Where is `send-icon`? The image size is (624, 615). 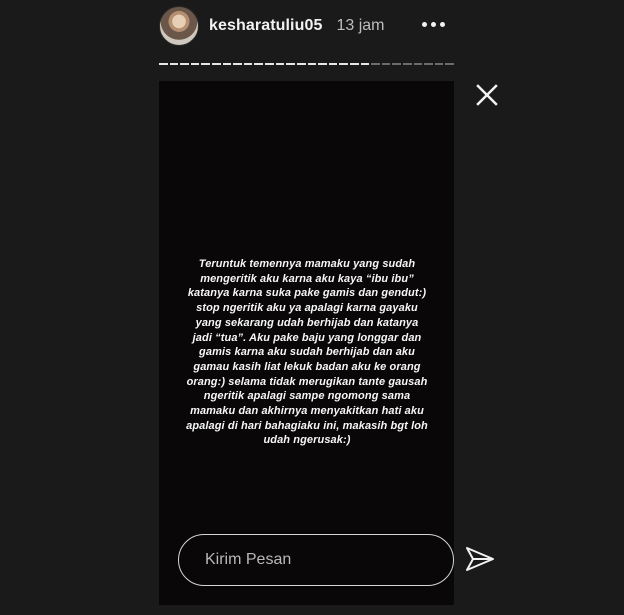
send-icon is located at coordinates (480, 559).